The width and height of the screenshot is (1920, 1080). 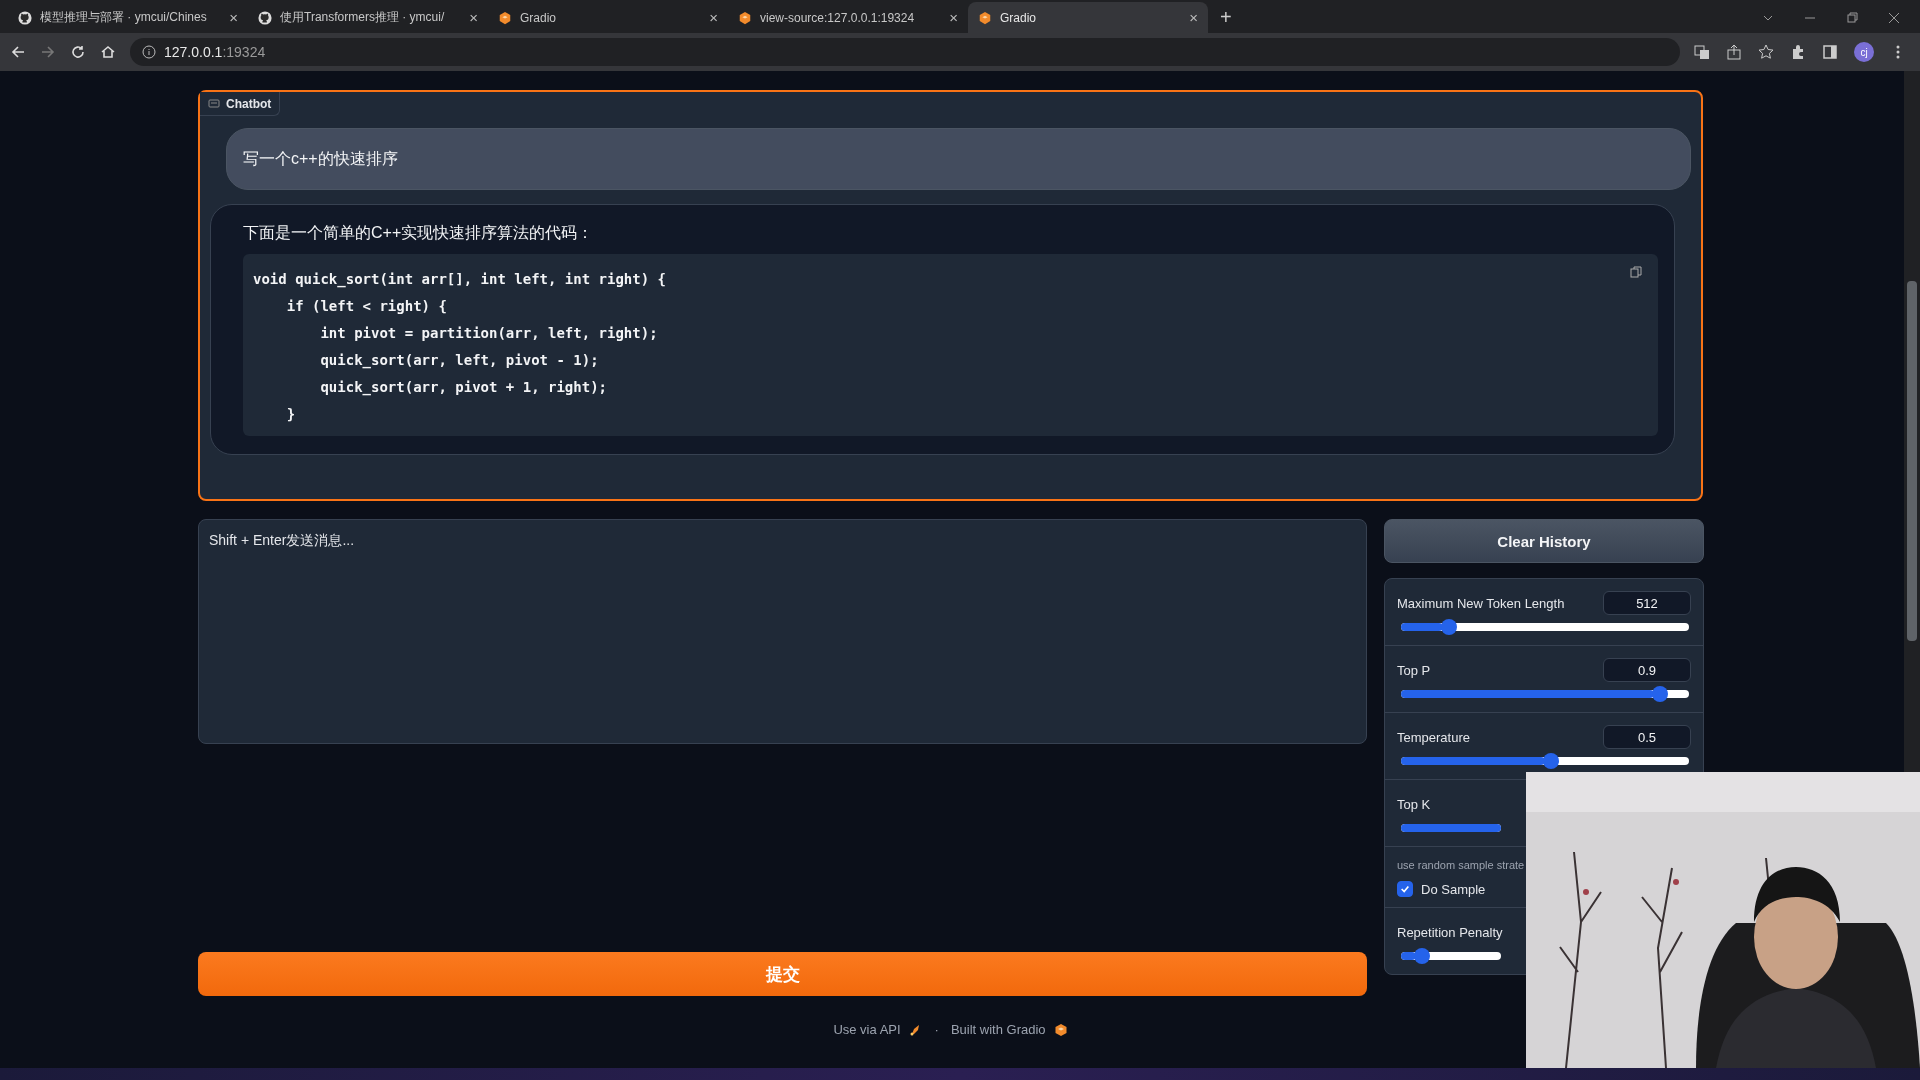 I want to click on browser-tab: 模型推理与部署 · ymcui/Chines ×, so click(x=128, y=17).